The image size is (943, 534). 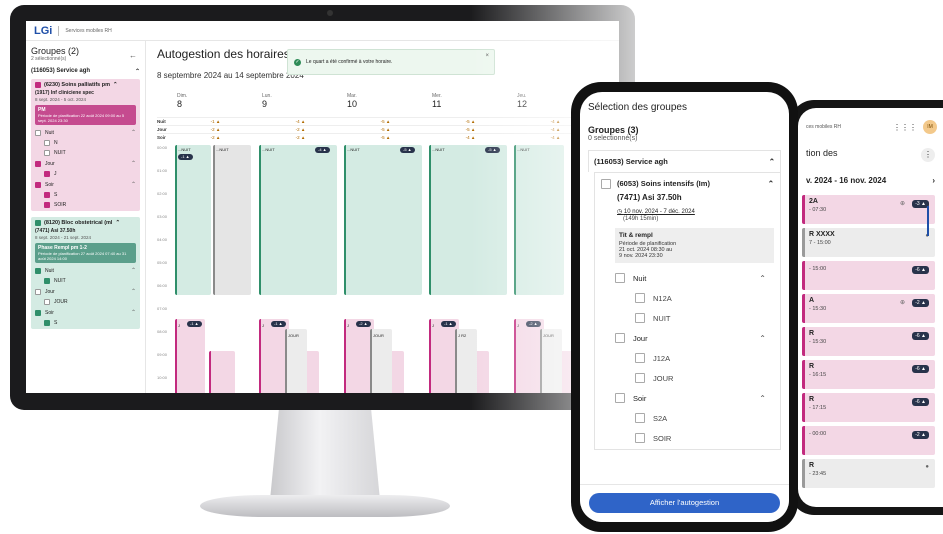 What do you see at coordinates (687, 398) in the screenshot?
I see `phone-shift-row: Soir ⌃` at bounding box center [687, 398].